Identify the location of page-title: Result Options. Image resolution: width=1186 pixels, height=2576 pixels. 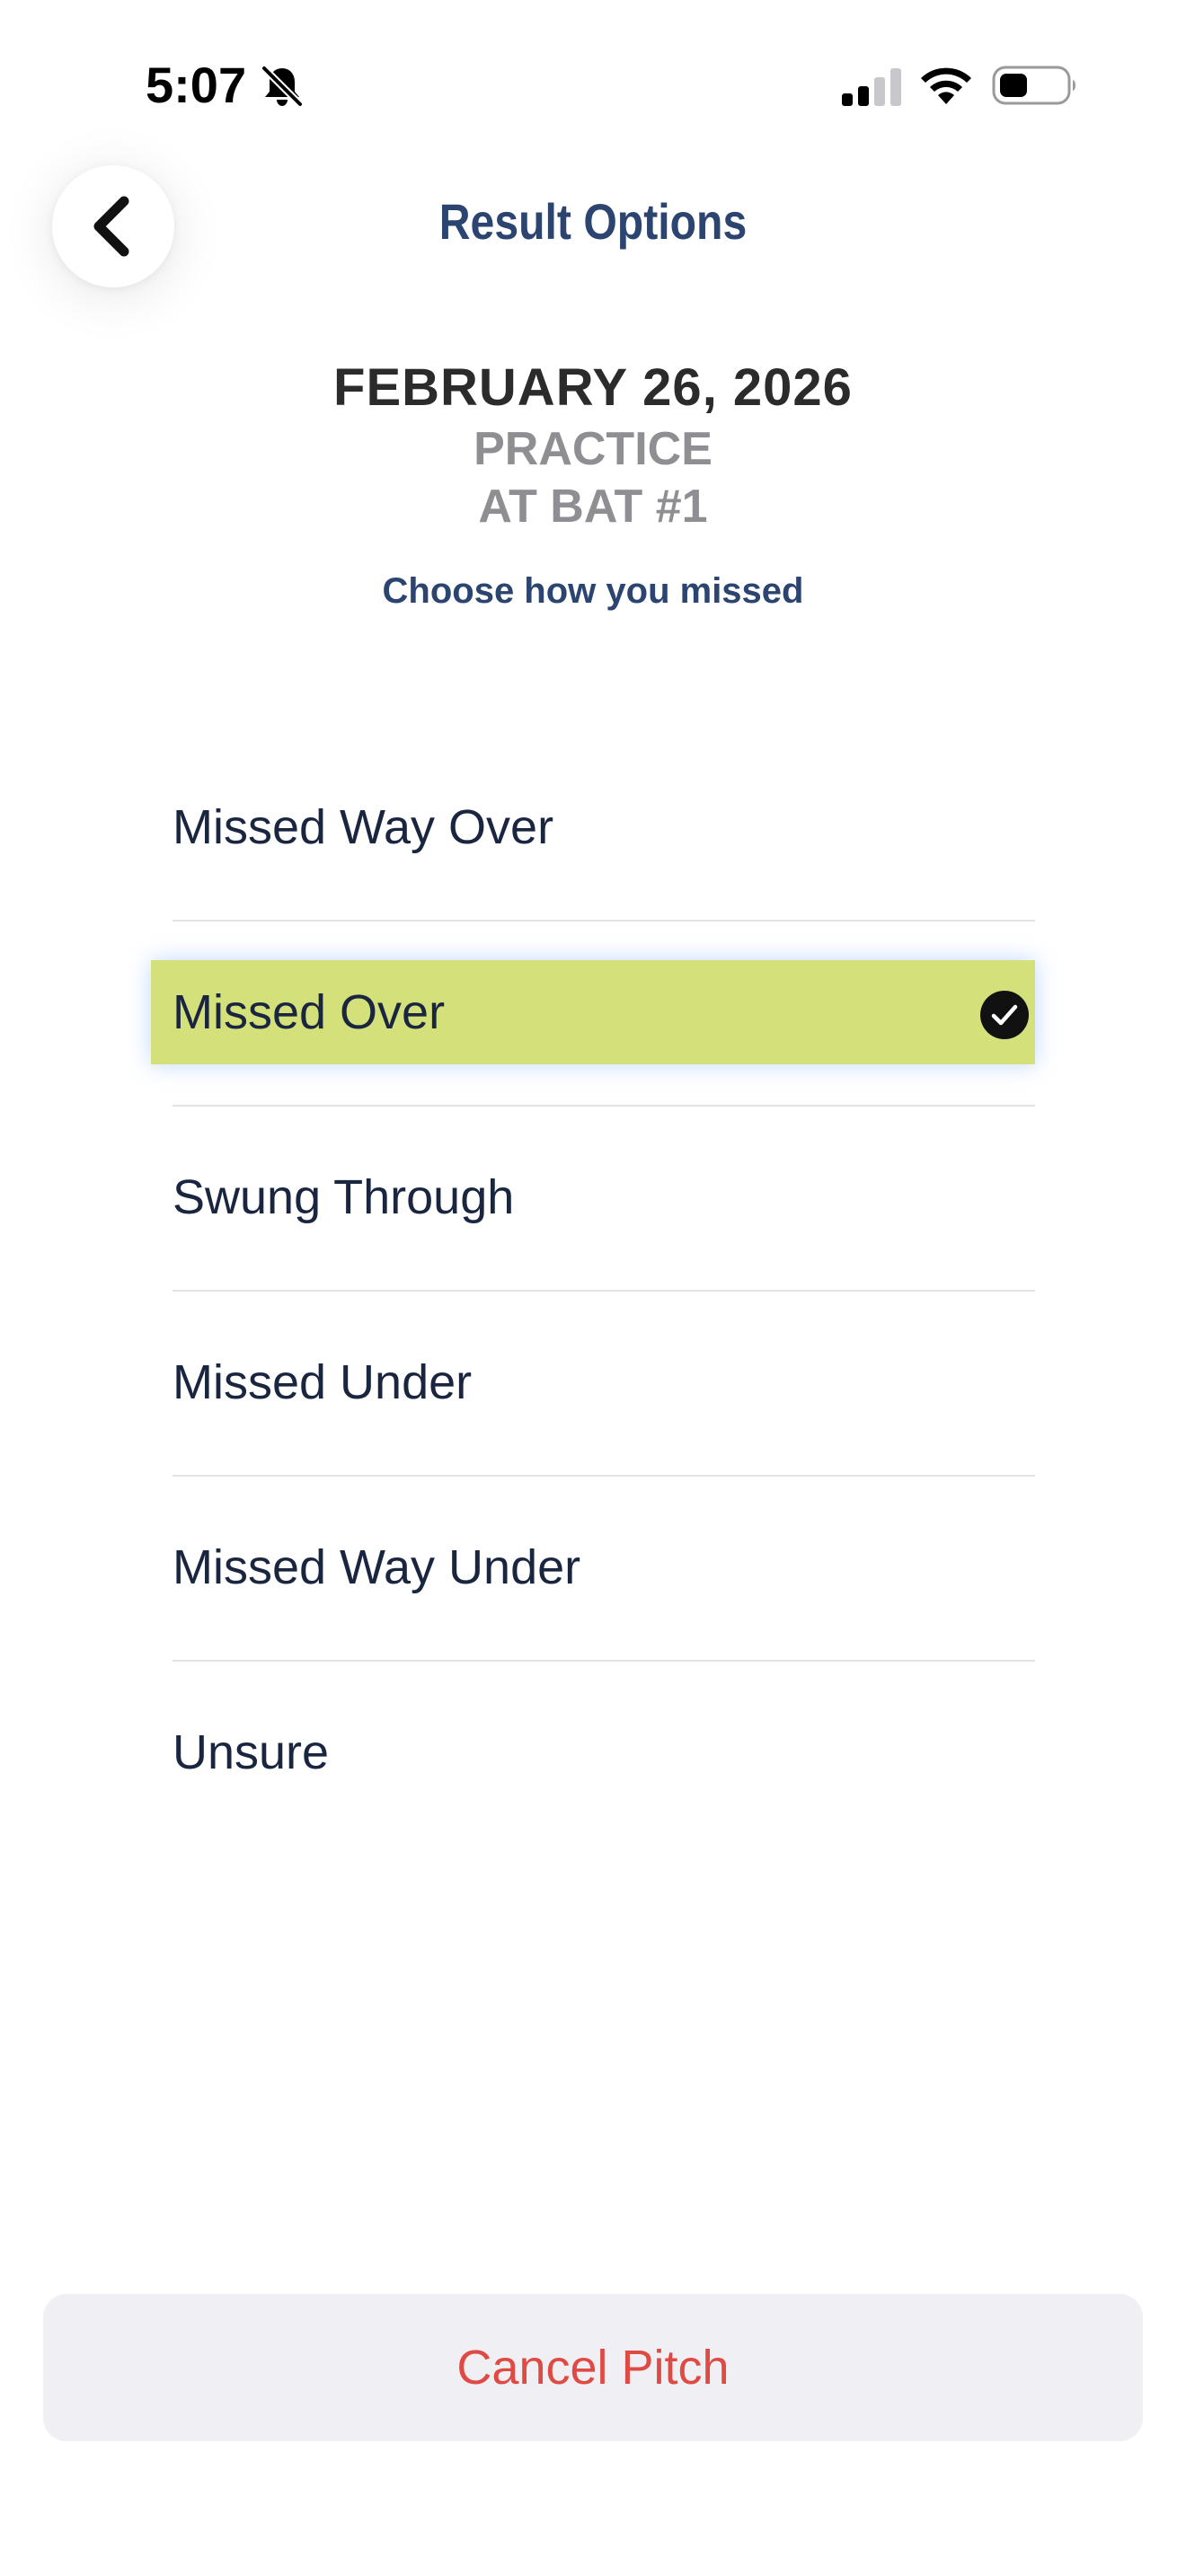
(593, 221).